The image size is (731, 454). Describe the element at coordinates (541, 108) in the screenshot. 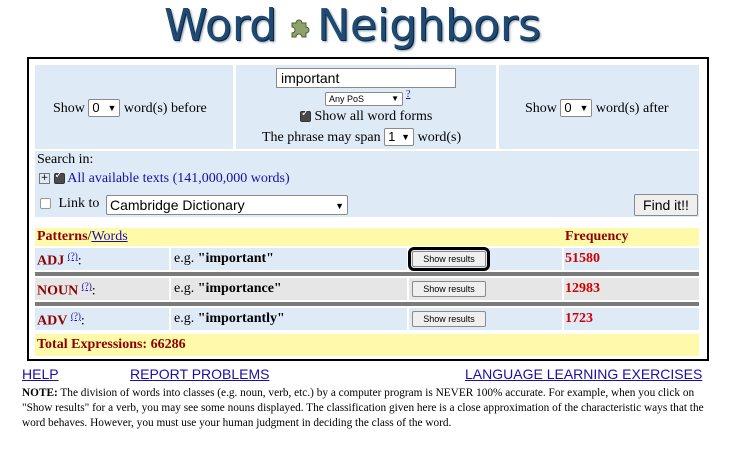

I see `show-after-label: Show` at that location.